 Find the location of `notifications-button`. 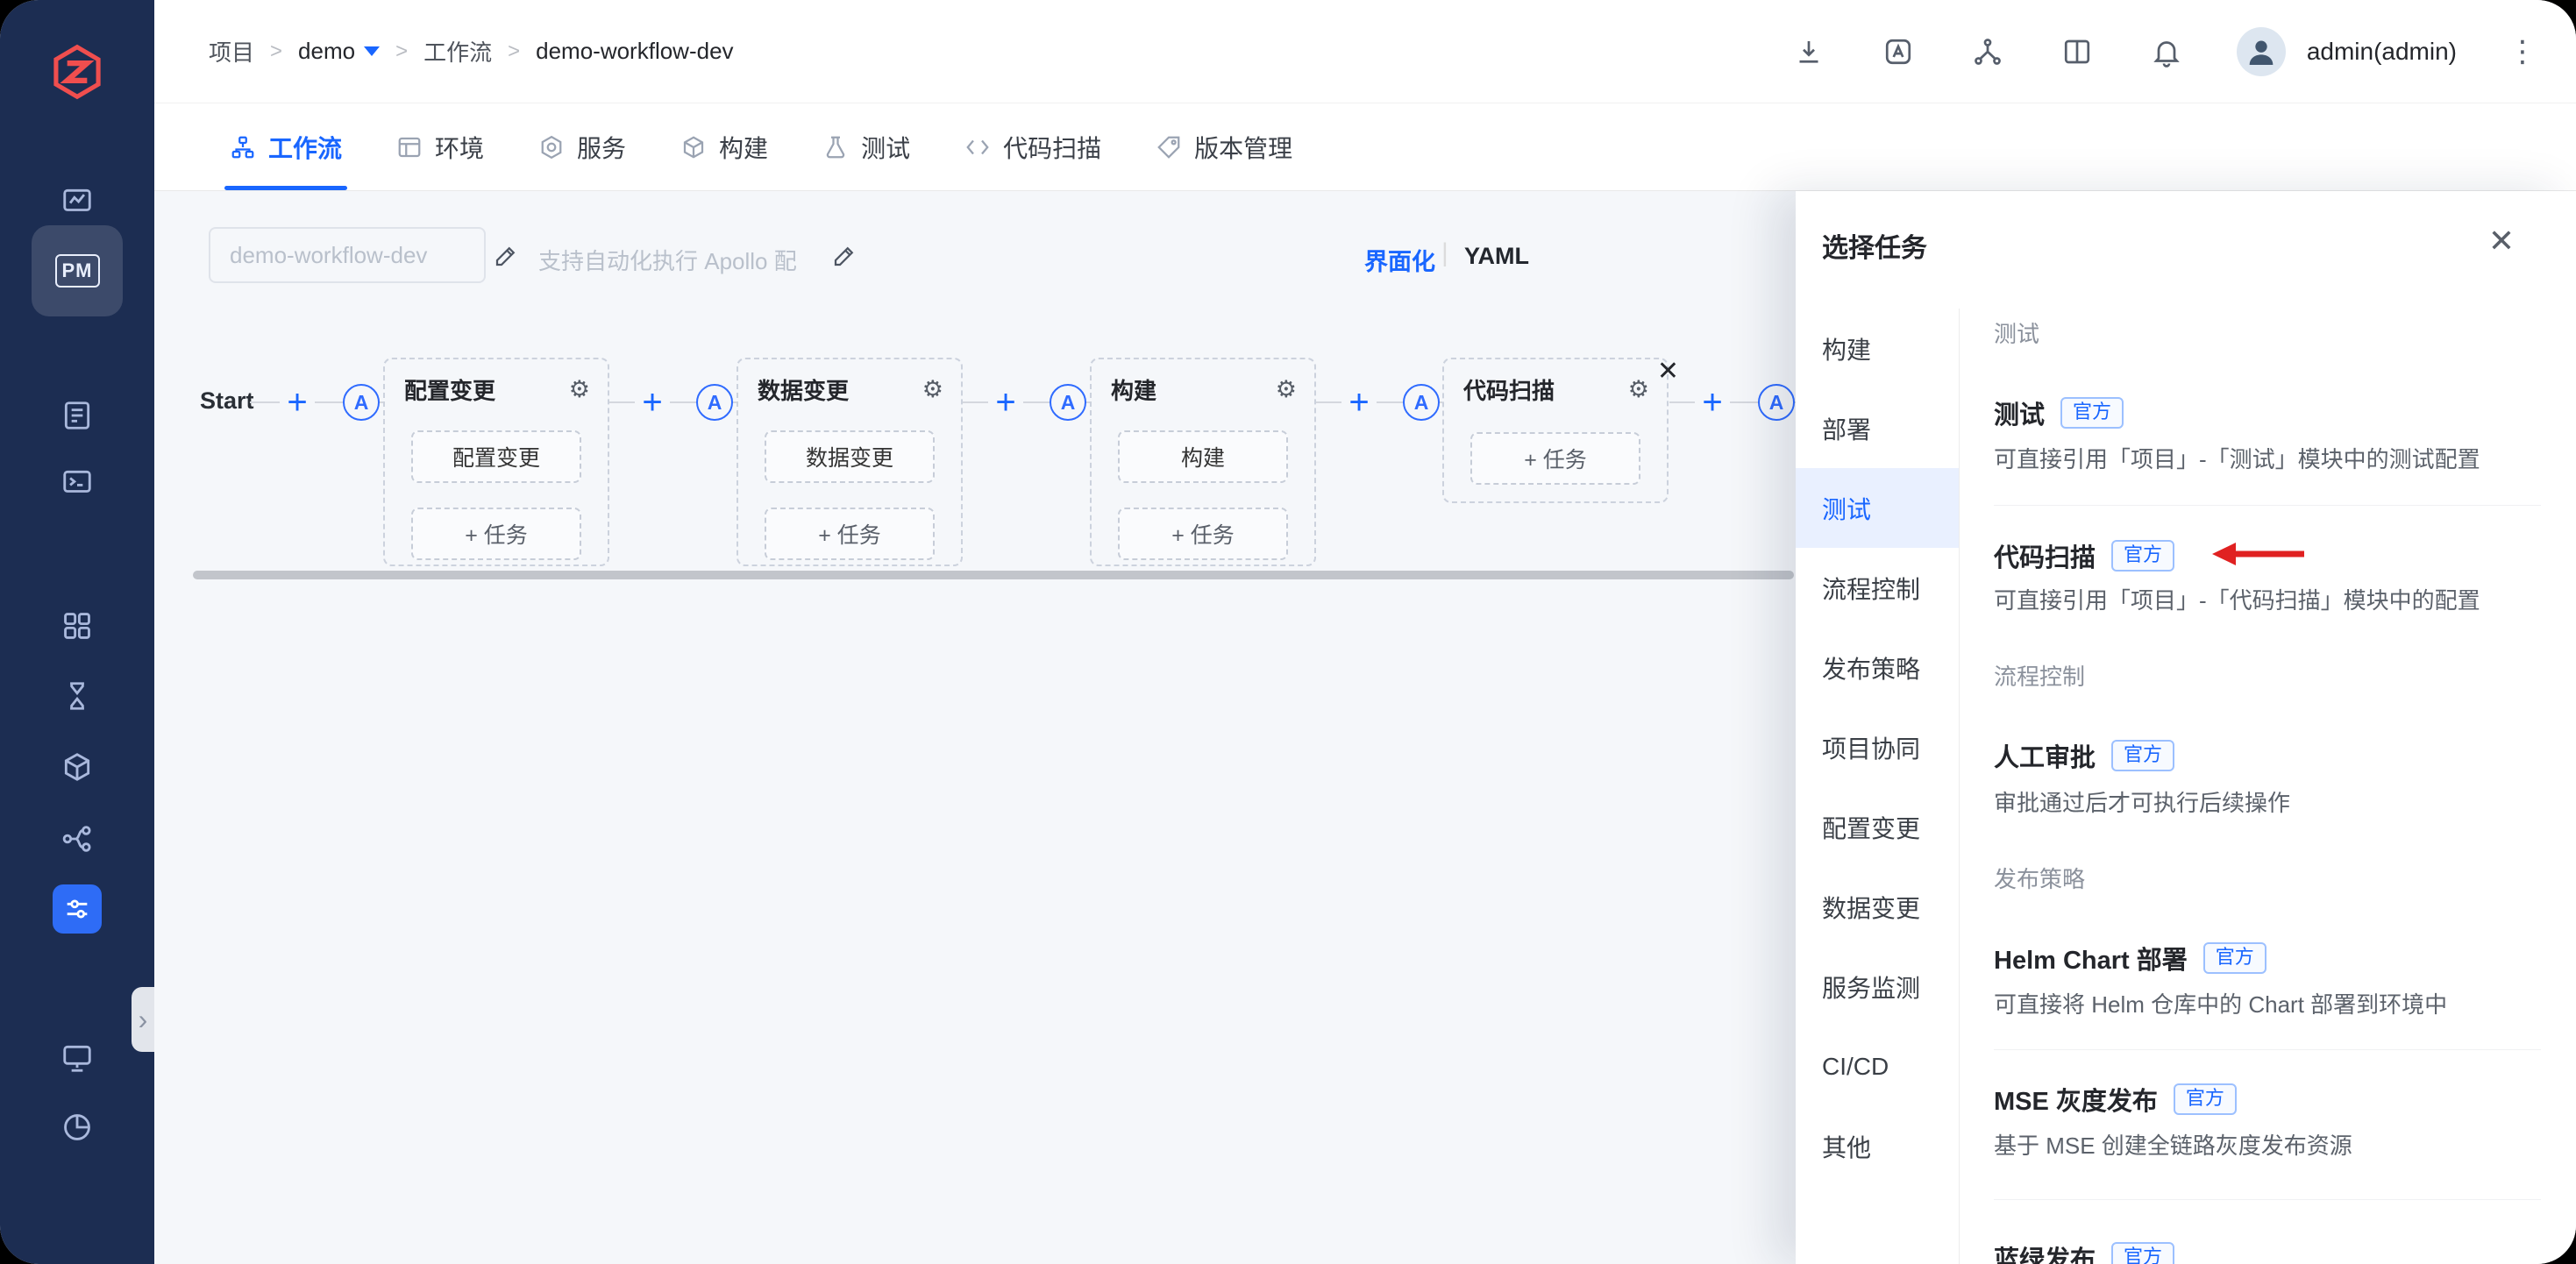

notifications-button is located at coordinates (2166, 52).